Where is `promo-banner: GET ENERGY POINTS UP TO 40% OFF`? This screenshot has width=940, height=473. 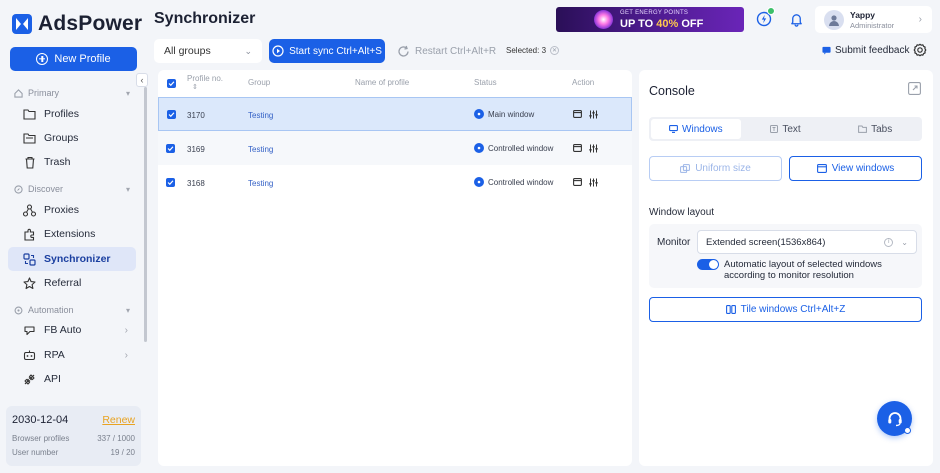
promo-banner: GET ENERGY POINTS UP TO 40% OFF is located at coordinates (650, 19).